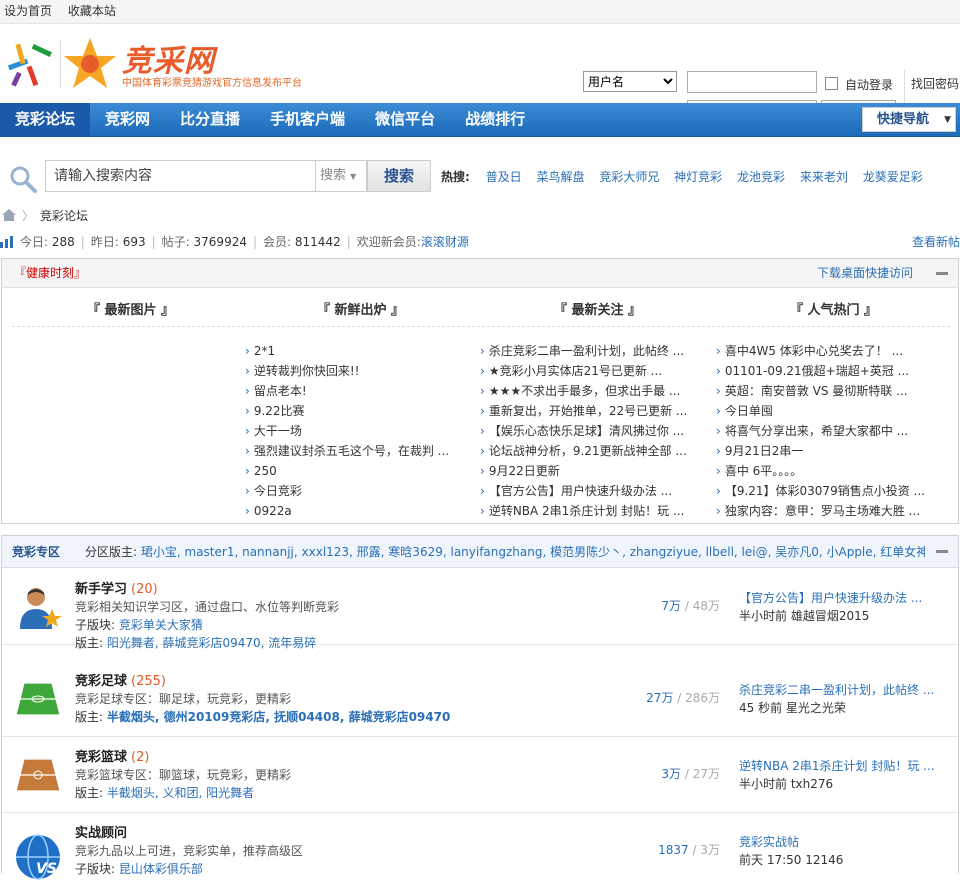  Describe the element at coordinates (828, 471) in the screenshot. I see `list-item: 喜中 6平。。。。` at that location.